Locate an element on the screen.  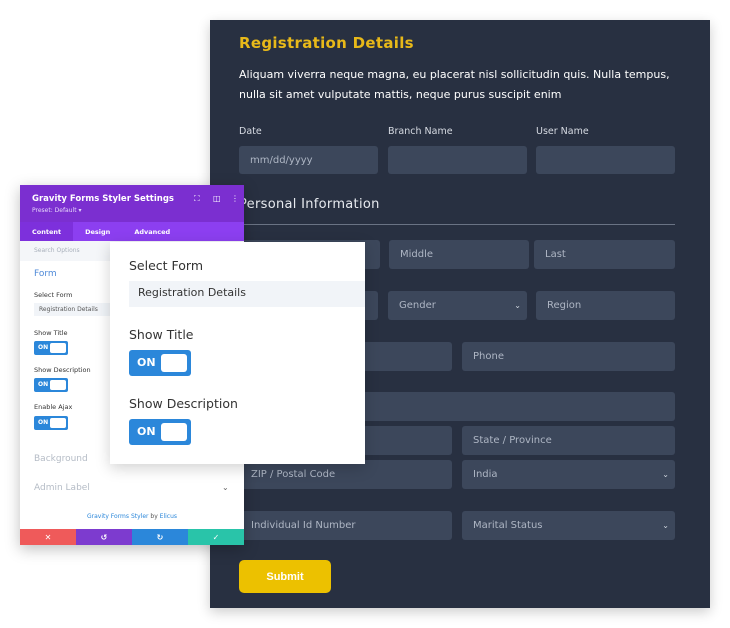
preset-dropdown: Preset: Default ▾ is located at coordinates (56, 210).